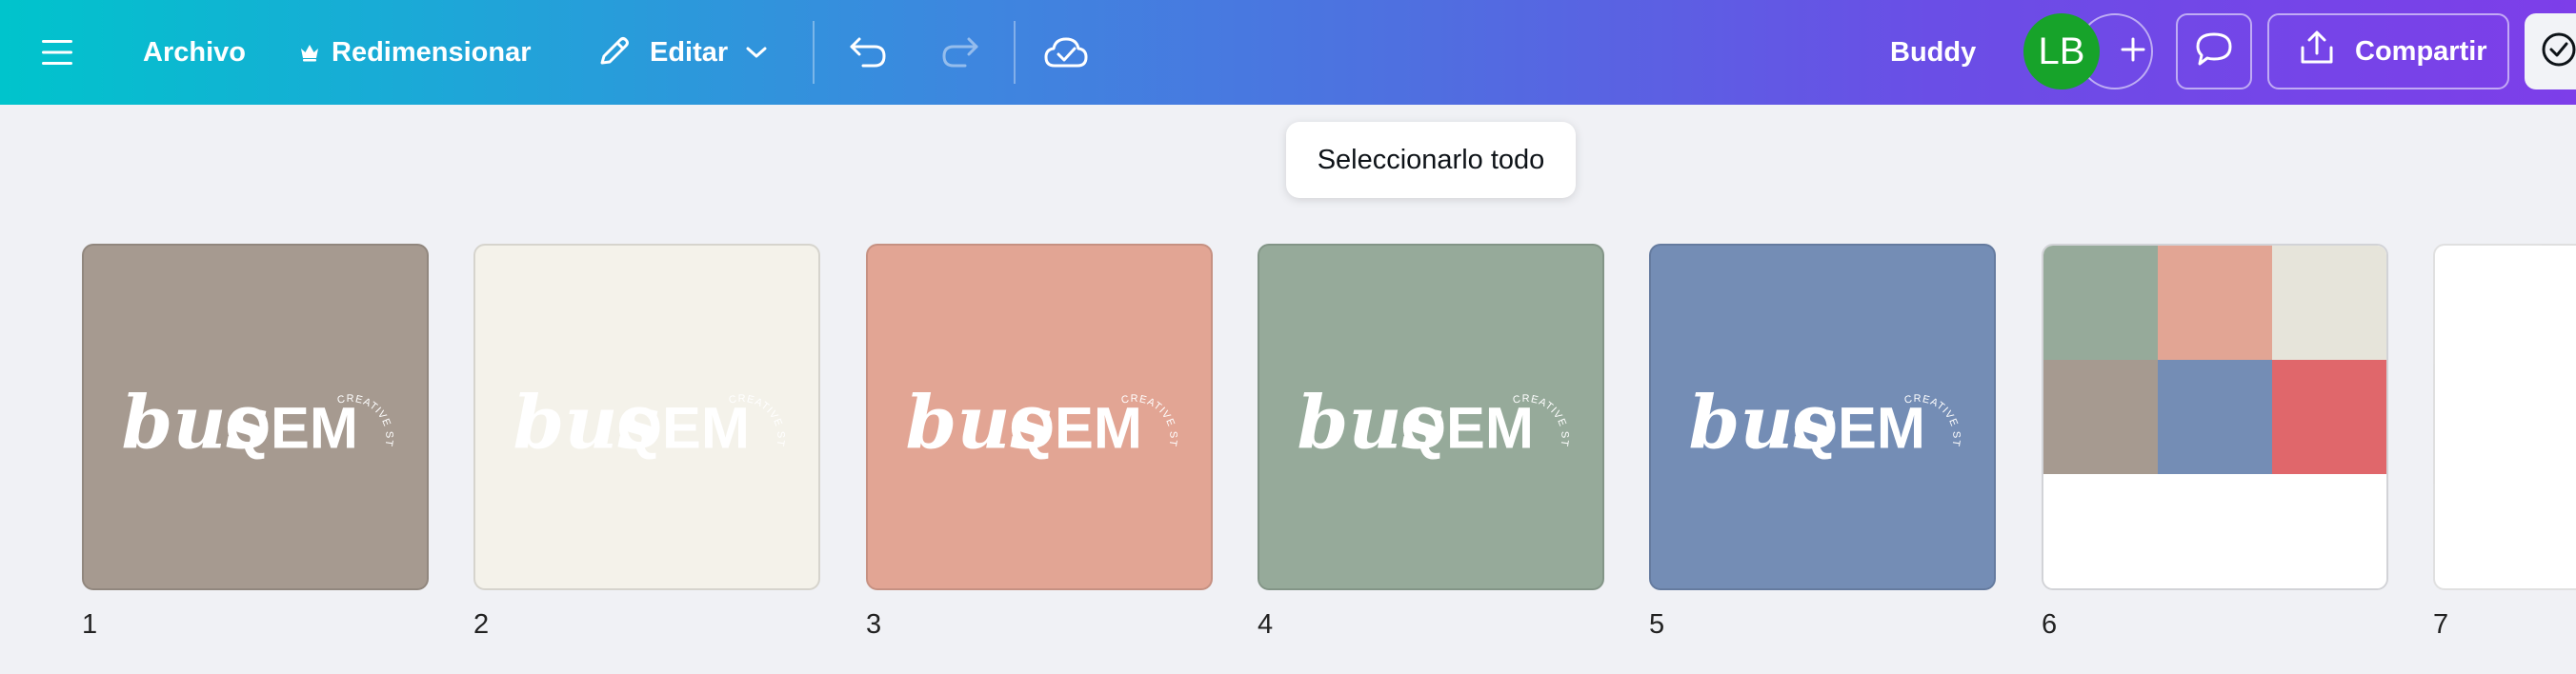 The image size is (2576, 674). What do you see at coordinates (2421, 51) in the screenshot?
I see `share-label: Compartir` at bounding box center [2421, 51].